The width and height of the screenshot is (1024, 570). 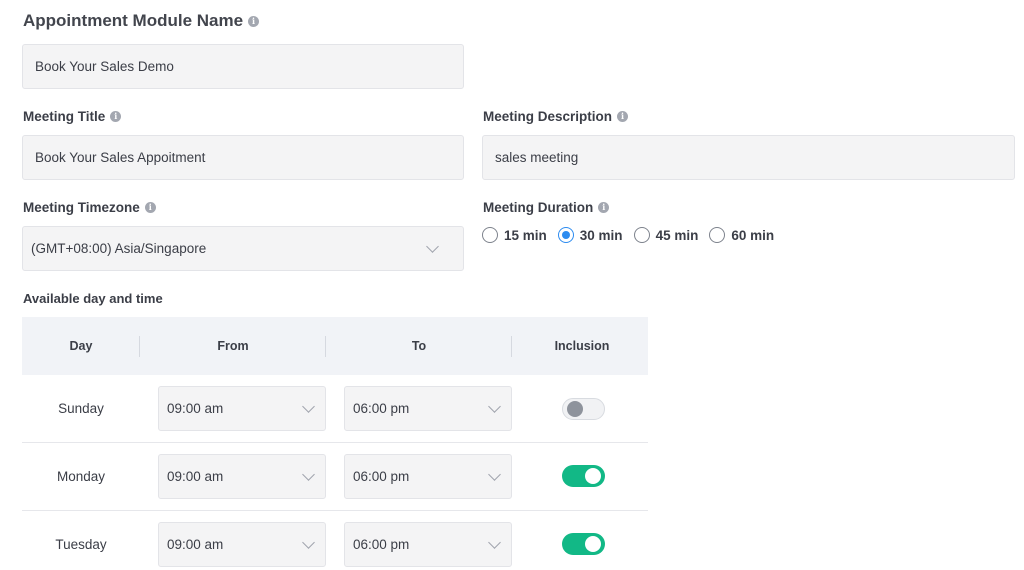 I want to click on meeting-timezone-heading: Meeting Timezone i, so click(x=89, y=207).